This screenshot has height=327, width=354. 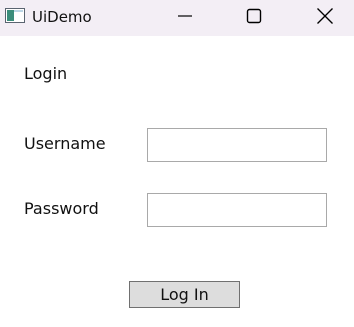 What do you see at coordinates (237, 210) in the screenshot?
I see `password-input` at bounding box center [237, 210].